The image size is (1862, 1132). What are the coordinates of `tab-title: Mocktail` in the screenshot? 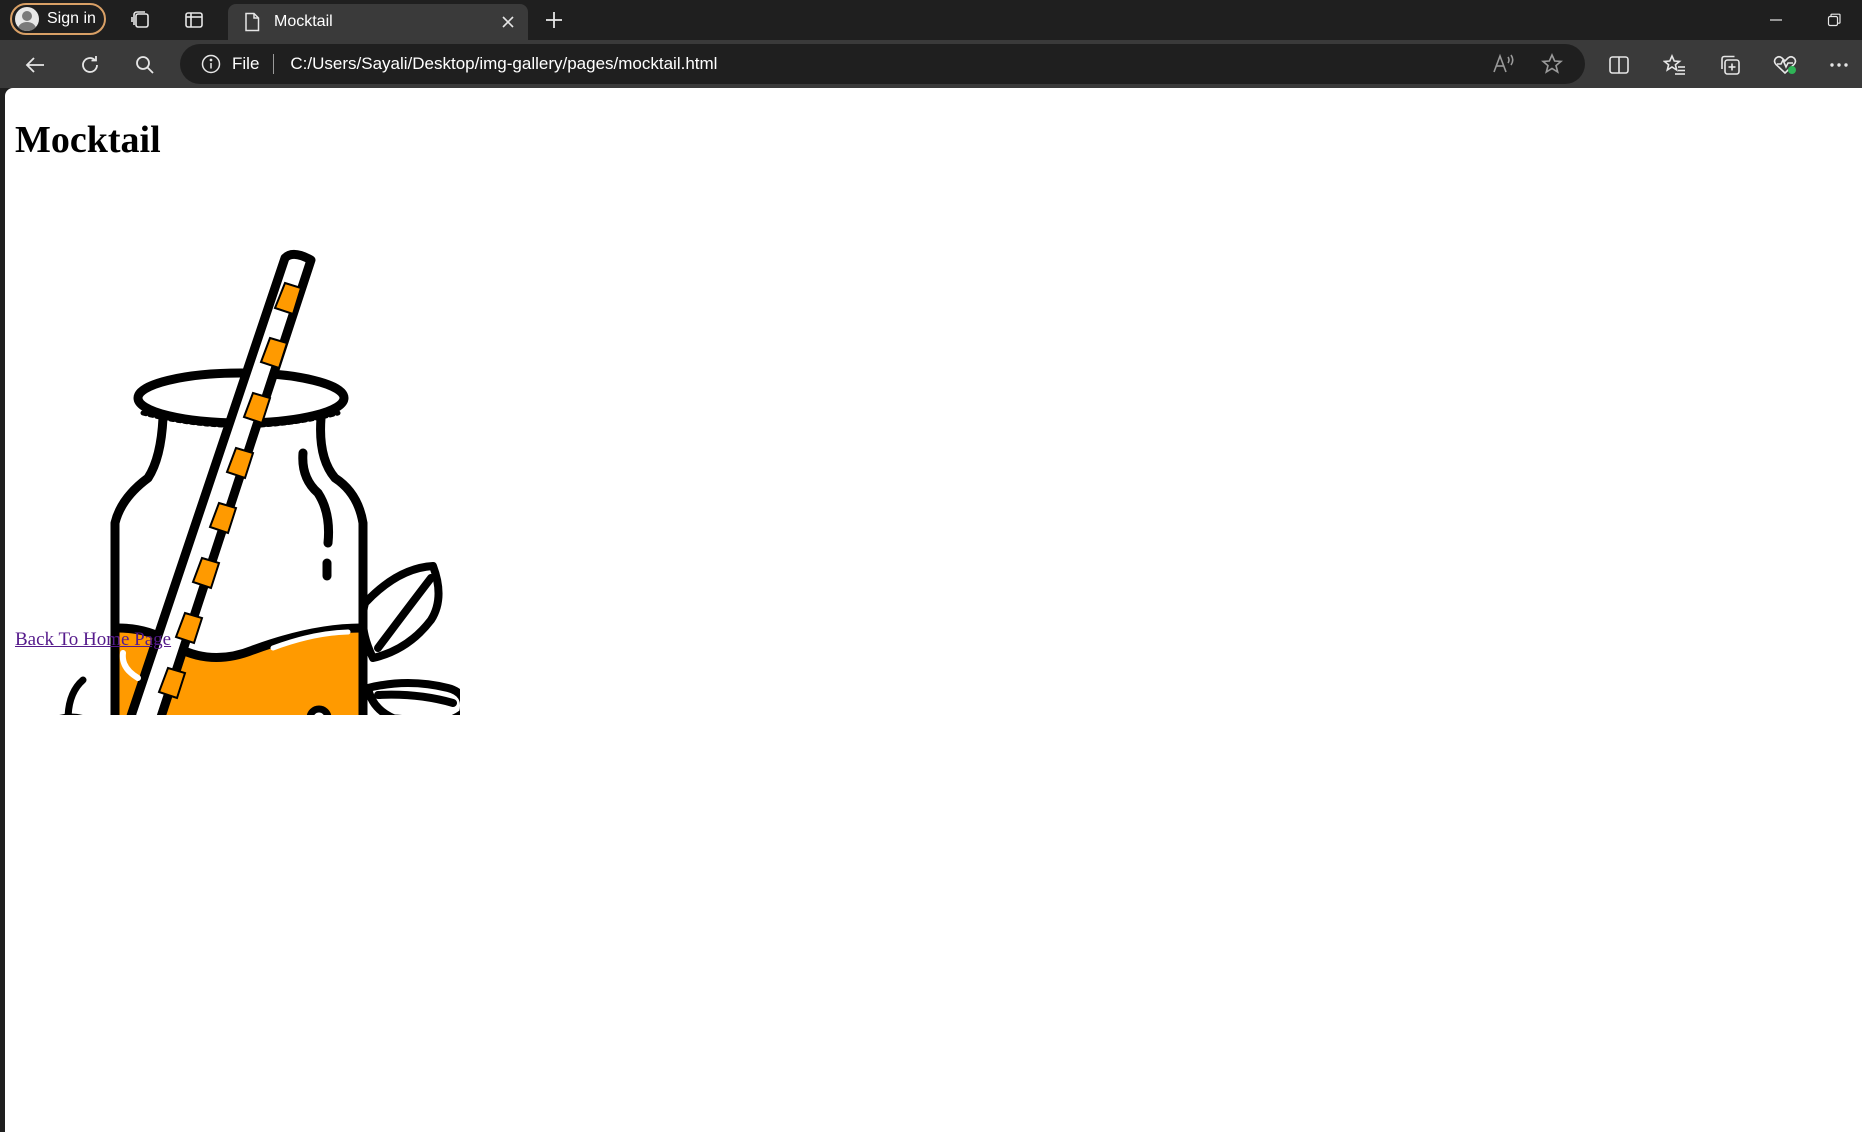 It's located at (303, 21).